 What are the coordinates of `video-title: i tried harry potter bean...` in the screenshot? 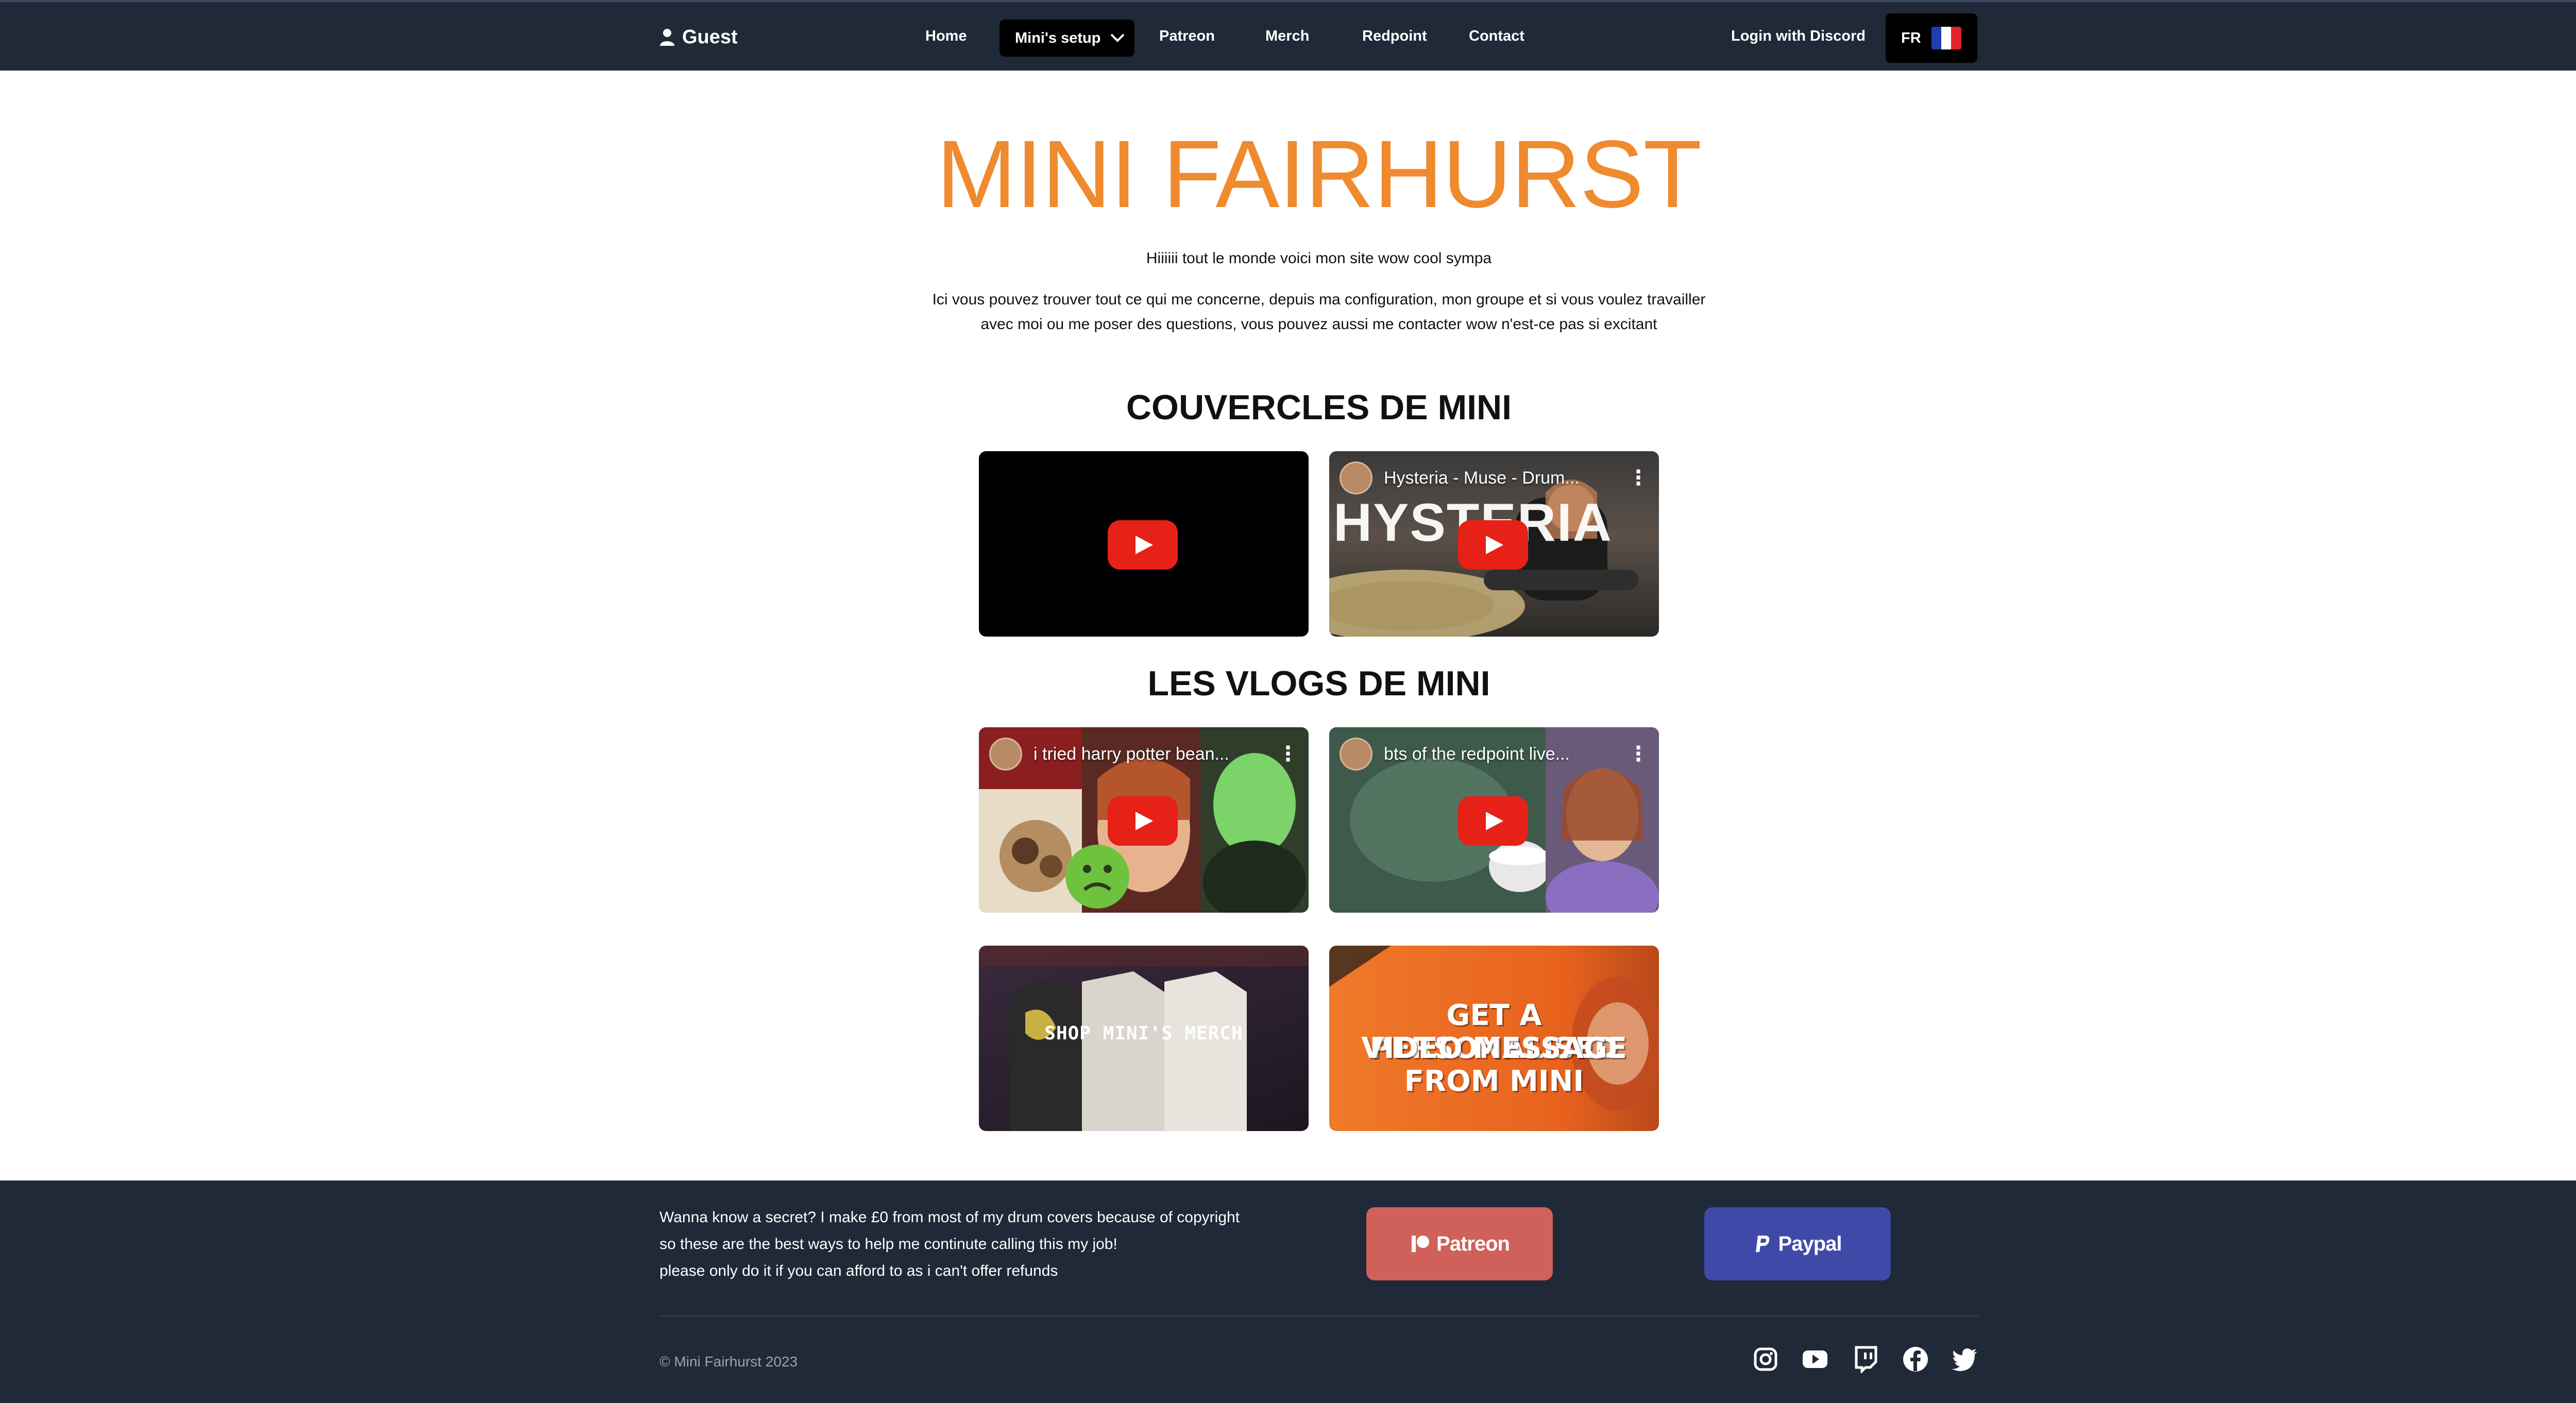 It's located at (1155, 754).